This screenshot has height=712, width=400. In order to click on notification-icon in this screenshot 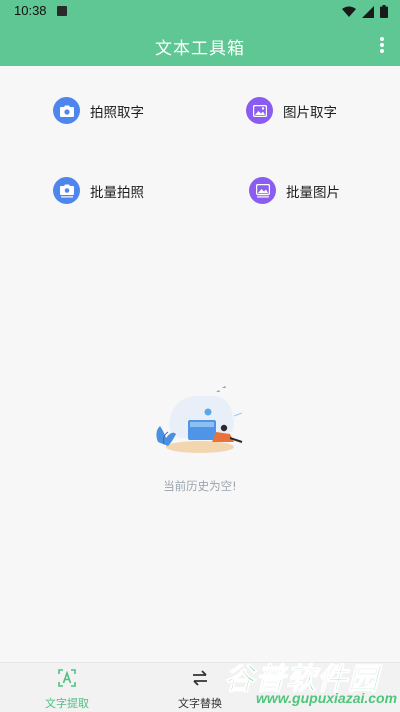, I will do `click(62, 11)`.